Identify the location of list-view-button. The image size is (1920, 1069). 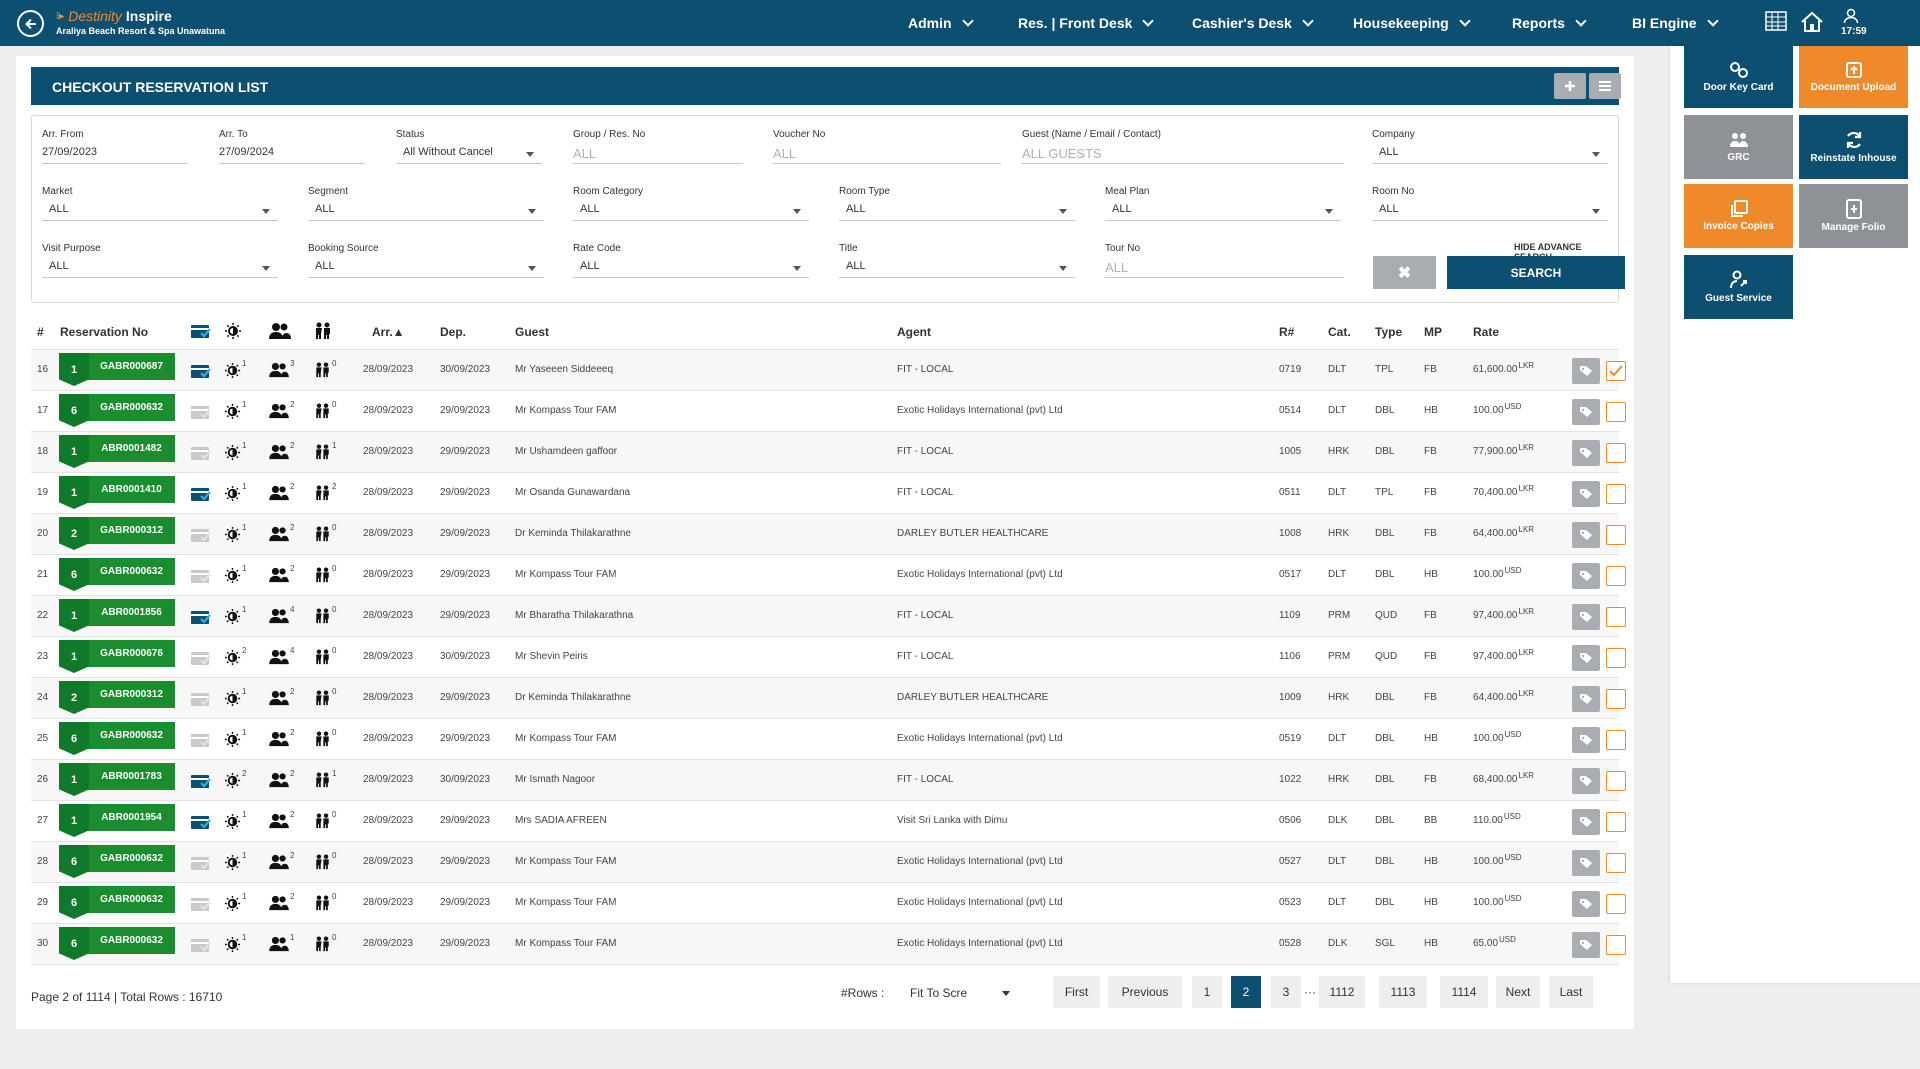
(1605, 86).